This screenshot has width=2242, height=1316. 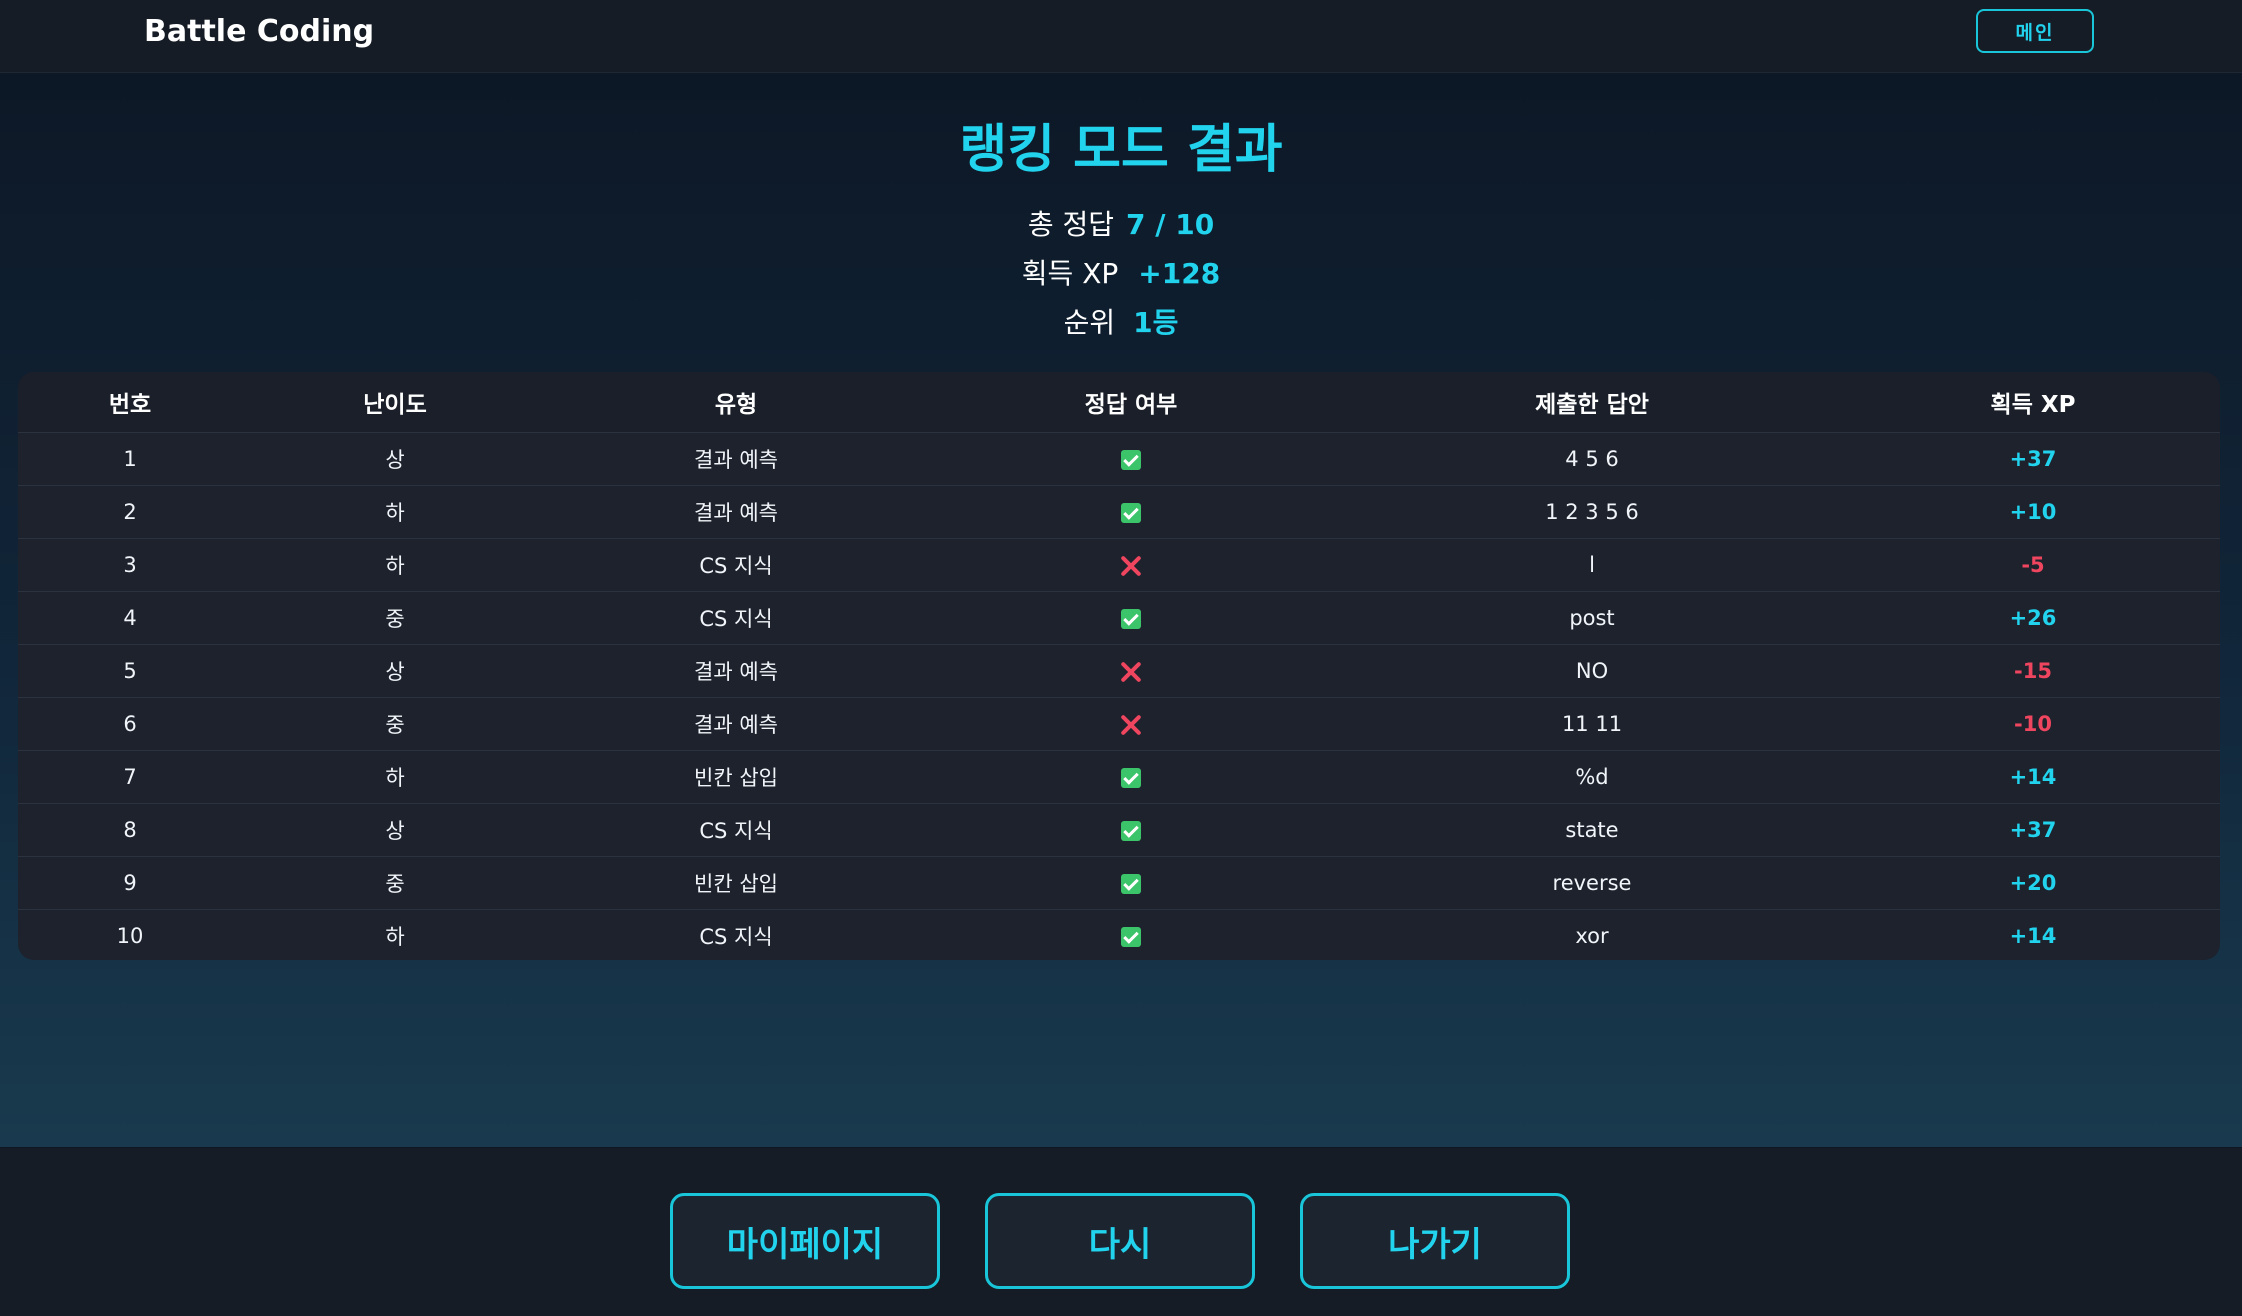 I want to click on table-row: 2 하 결과 예측 1 2 3 5 6 +10, so click(x=1119, y=512).